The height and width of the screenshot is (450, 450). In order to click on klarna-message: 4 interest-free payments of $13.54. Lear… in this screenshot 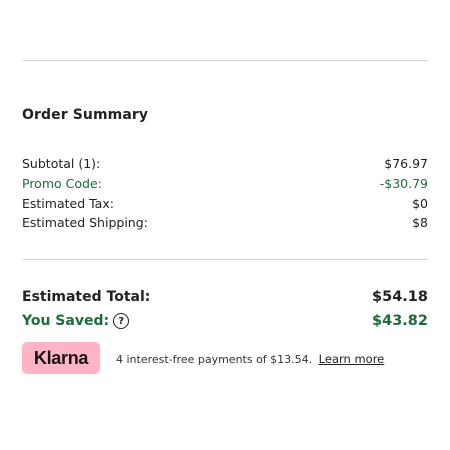, I will do `click(250, 359)`.